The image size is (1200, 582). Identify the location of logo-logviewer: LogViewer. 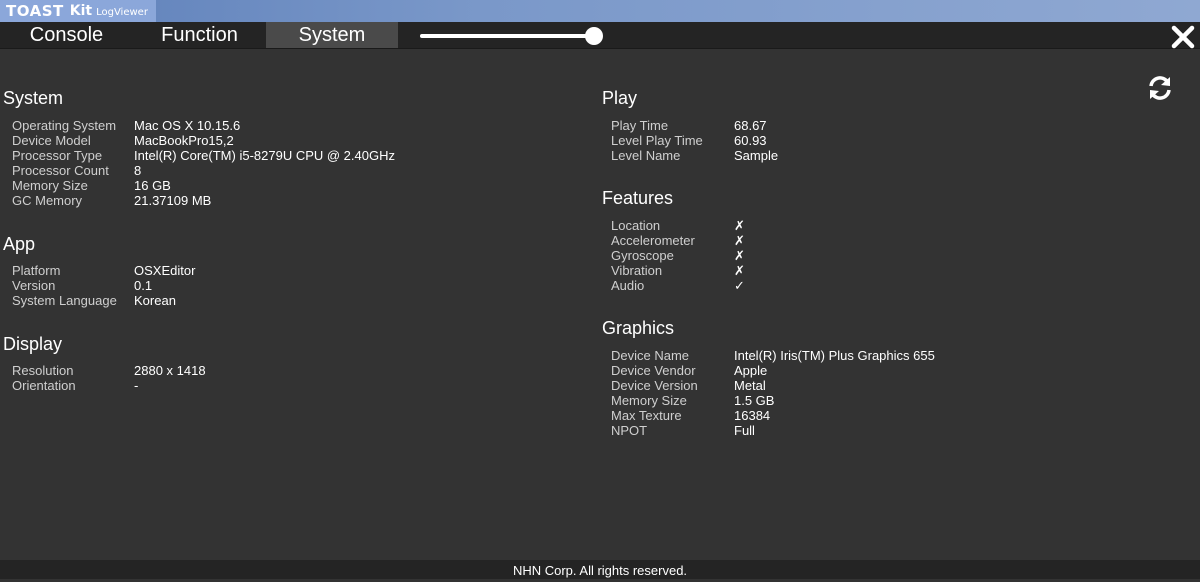
(122, 12).